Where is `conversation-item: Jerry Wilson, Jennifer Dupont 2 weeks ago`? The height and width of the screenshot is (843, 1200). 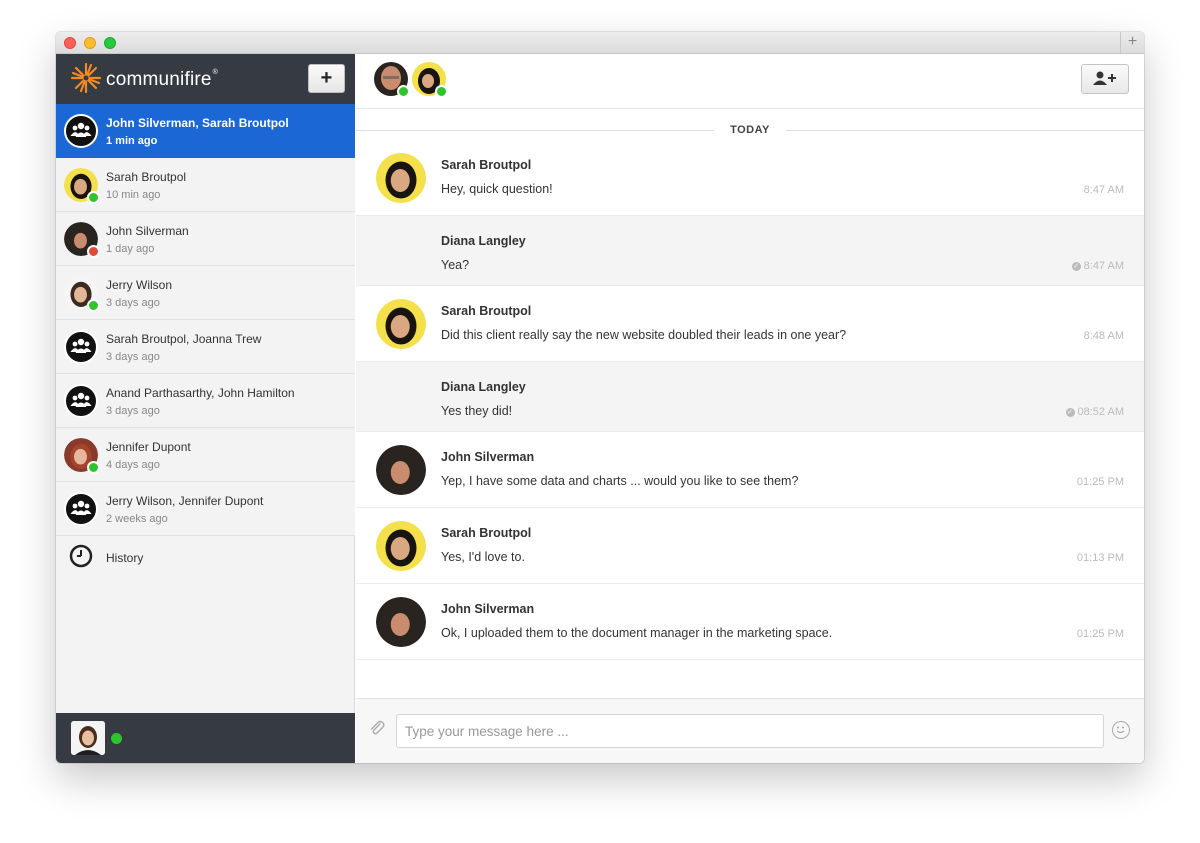 conversation-item: Jerry Wilson, Jennifer Dupont 2 weeks ago is located at coordinates (205, 509).